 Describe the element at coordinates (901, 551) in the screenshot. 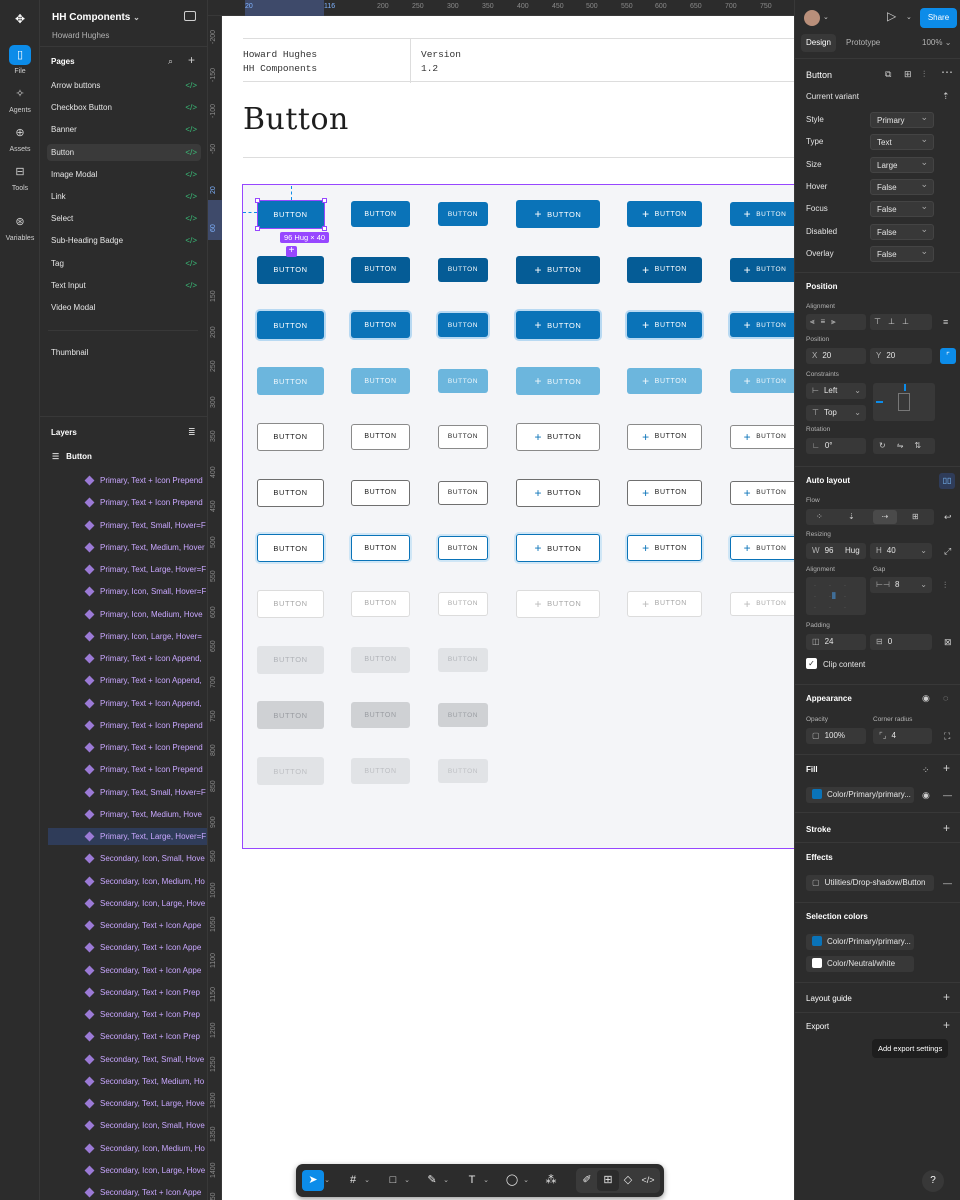

I see `height-field: H 40 ⌄` at that location.